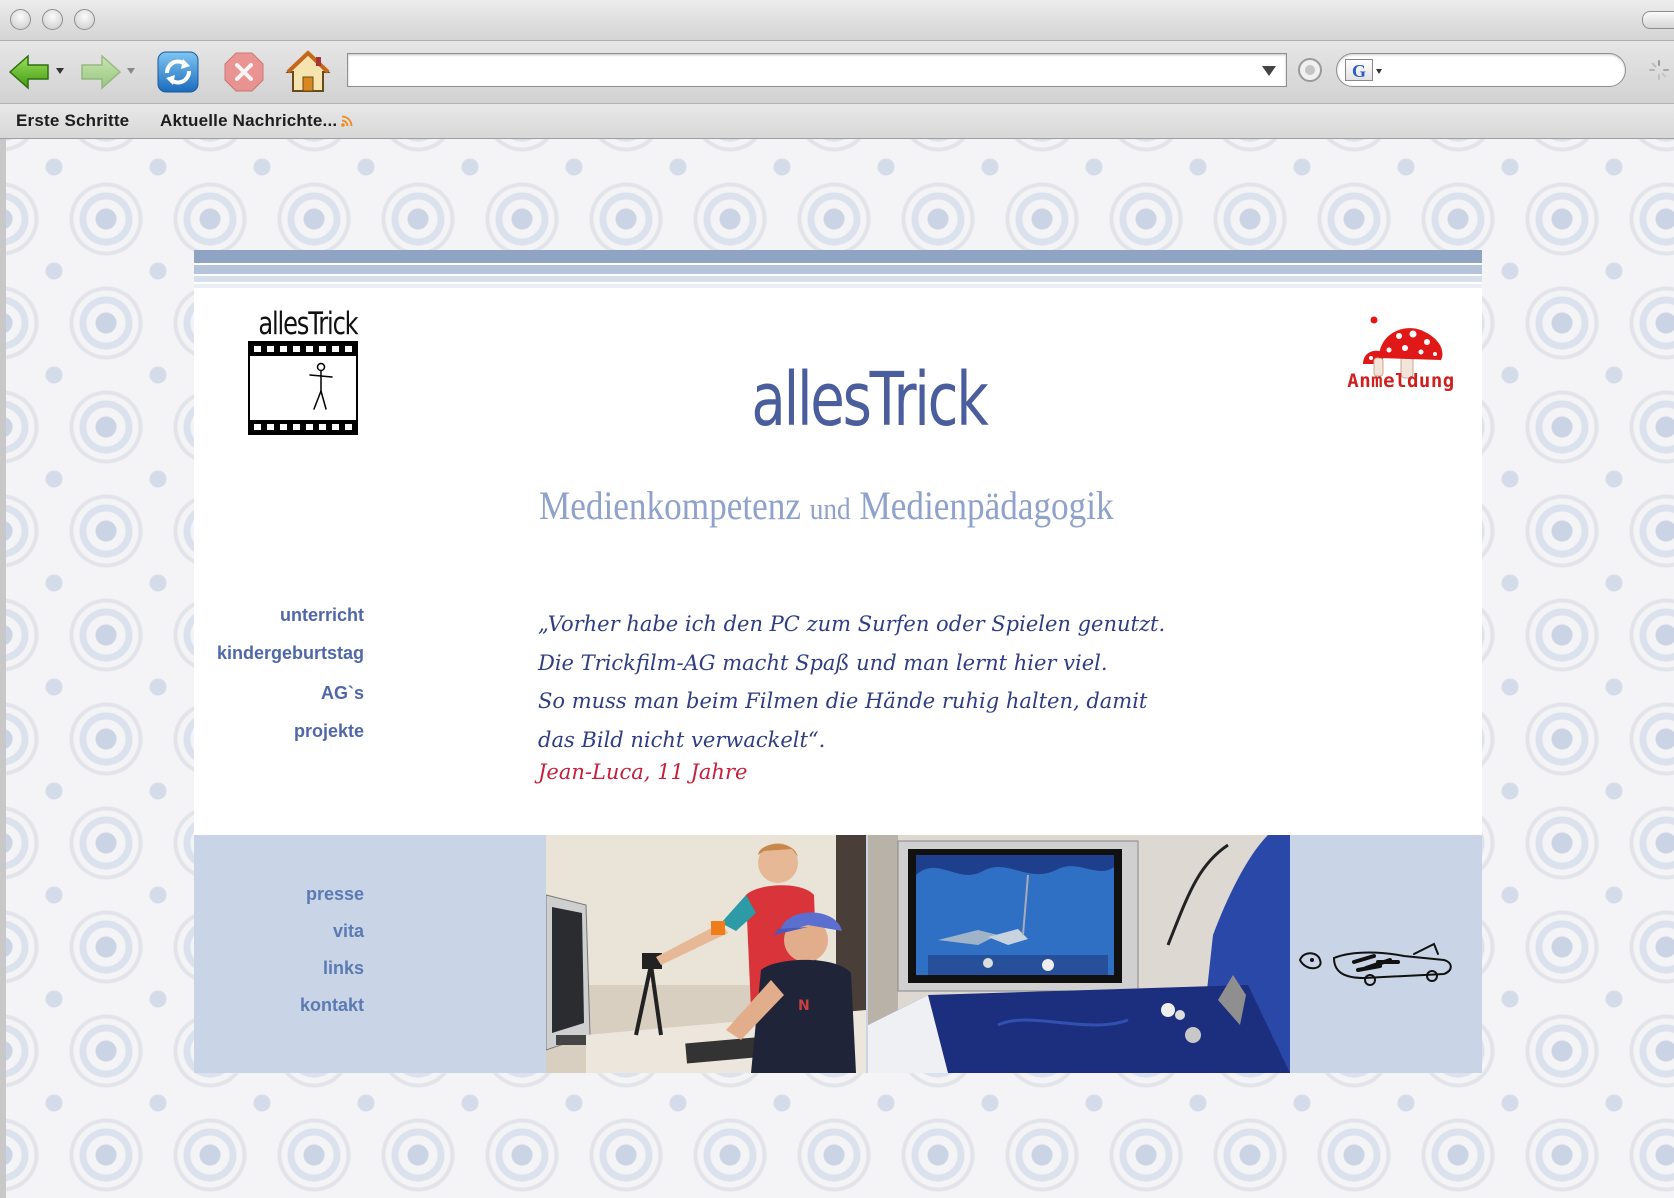  Describe the element at coordinates (308, 324) in the screenshot. I see `logo-text: allesTrick` at that location.